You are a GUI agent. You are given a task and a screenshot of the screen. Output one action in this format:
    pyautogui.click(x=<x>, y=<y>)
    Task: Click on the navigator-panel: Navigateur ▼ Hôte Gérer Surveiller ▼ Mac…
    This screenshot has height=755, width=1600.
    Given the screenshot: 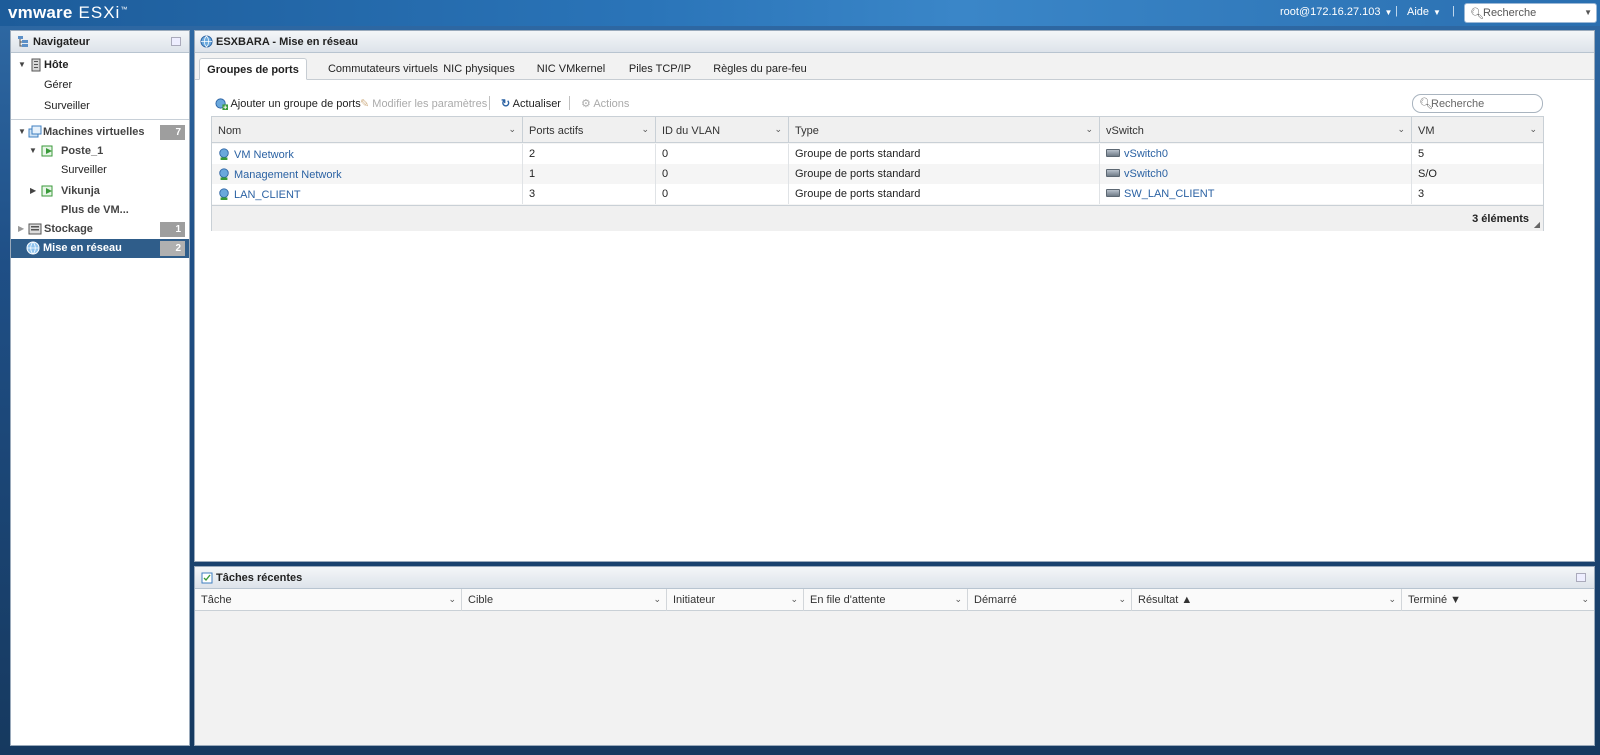 What is the action you would take?
    pyautogui.click(x=100, y=388)
    